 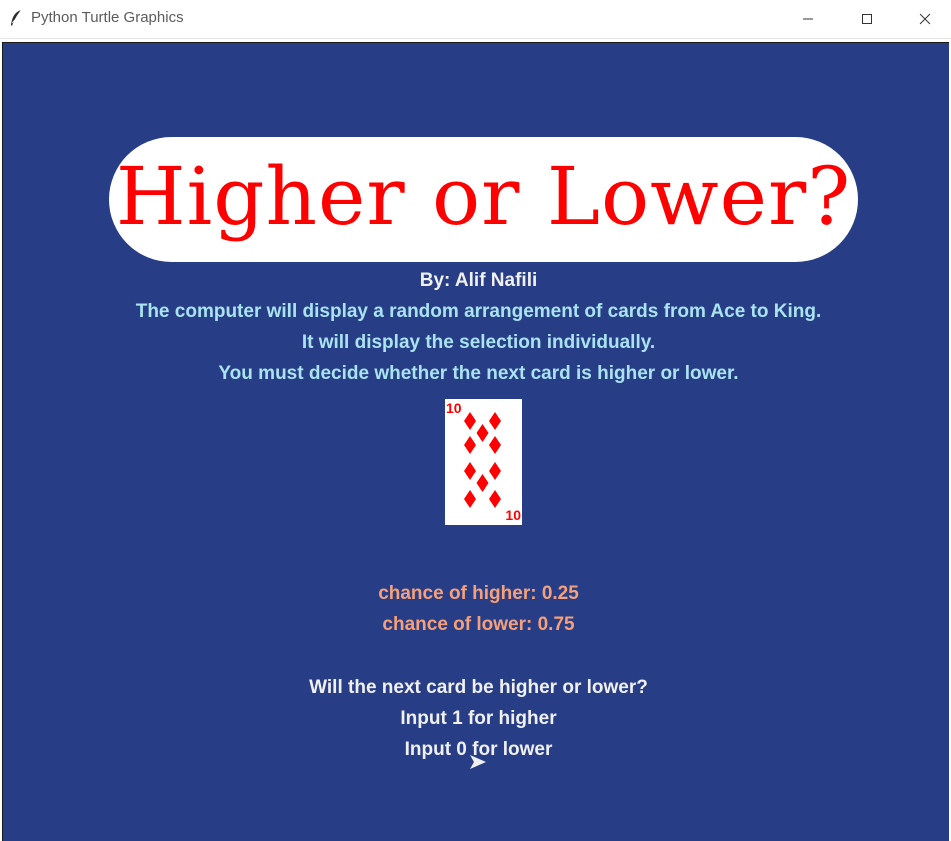 I want to click on card-rank-bottom: 10, so click(x=513, y=515).